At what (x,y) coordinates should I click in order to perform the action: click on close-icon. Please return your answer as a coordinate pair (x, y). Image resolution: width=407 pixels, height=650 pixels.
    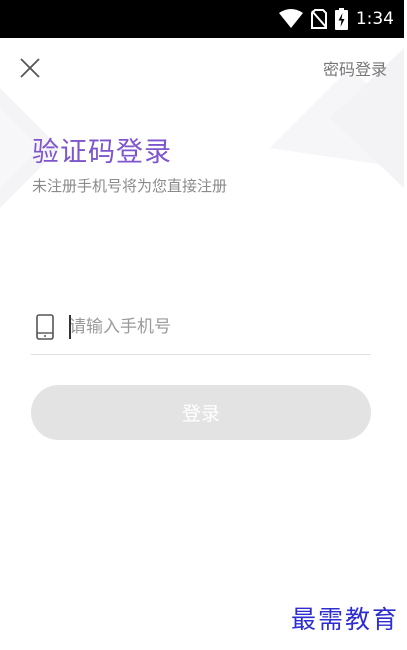
    Looking at the image, I should click on (30, 68).